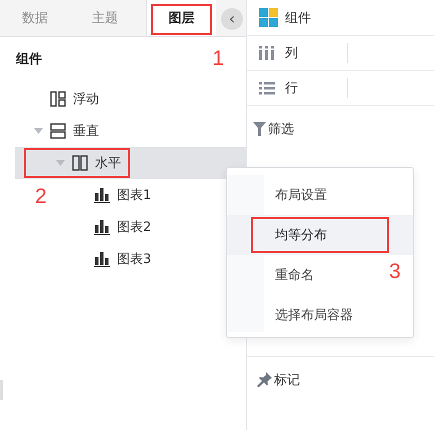  What do you see at coordinates (291, 53) in the screenshot?
I see `shelf-label: 列` at bounding box center [291, 53].